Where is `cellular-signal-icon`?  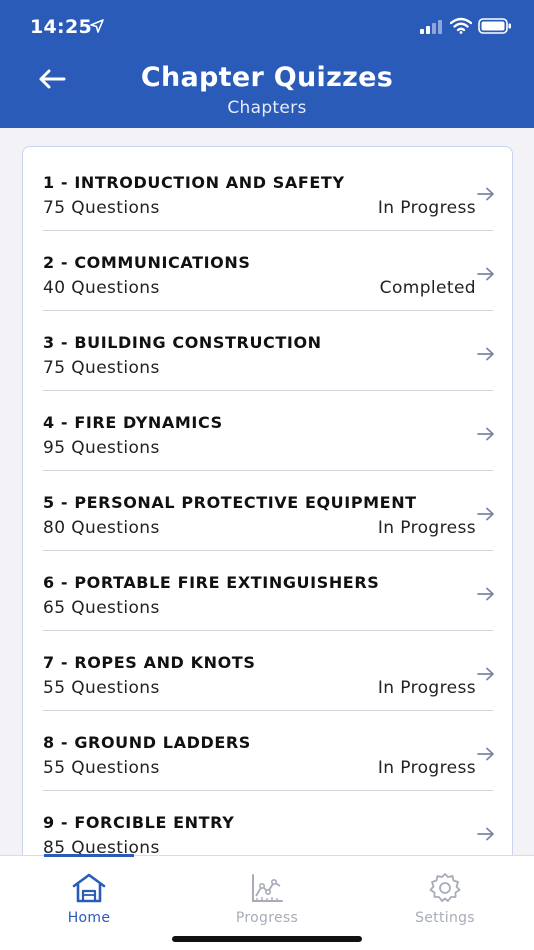
cellular-signal-icon is located at coordinates (431, 27).